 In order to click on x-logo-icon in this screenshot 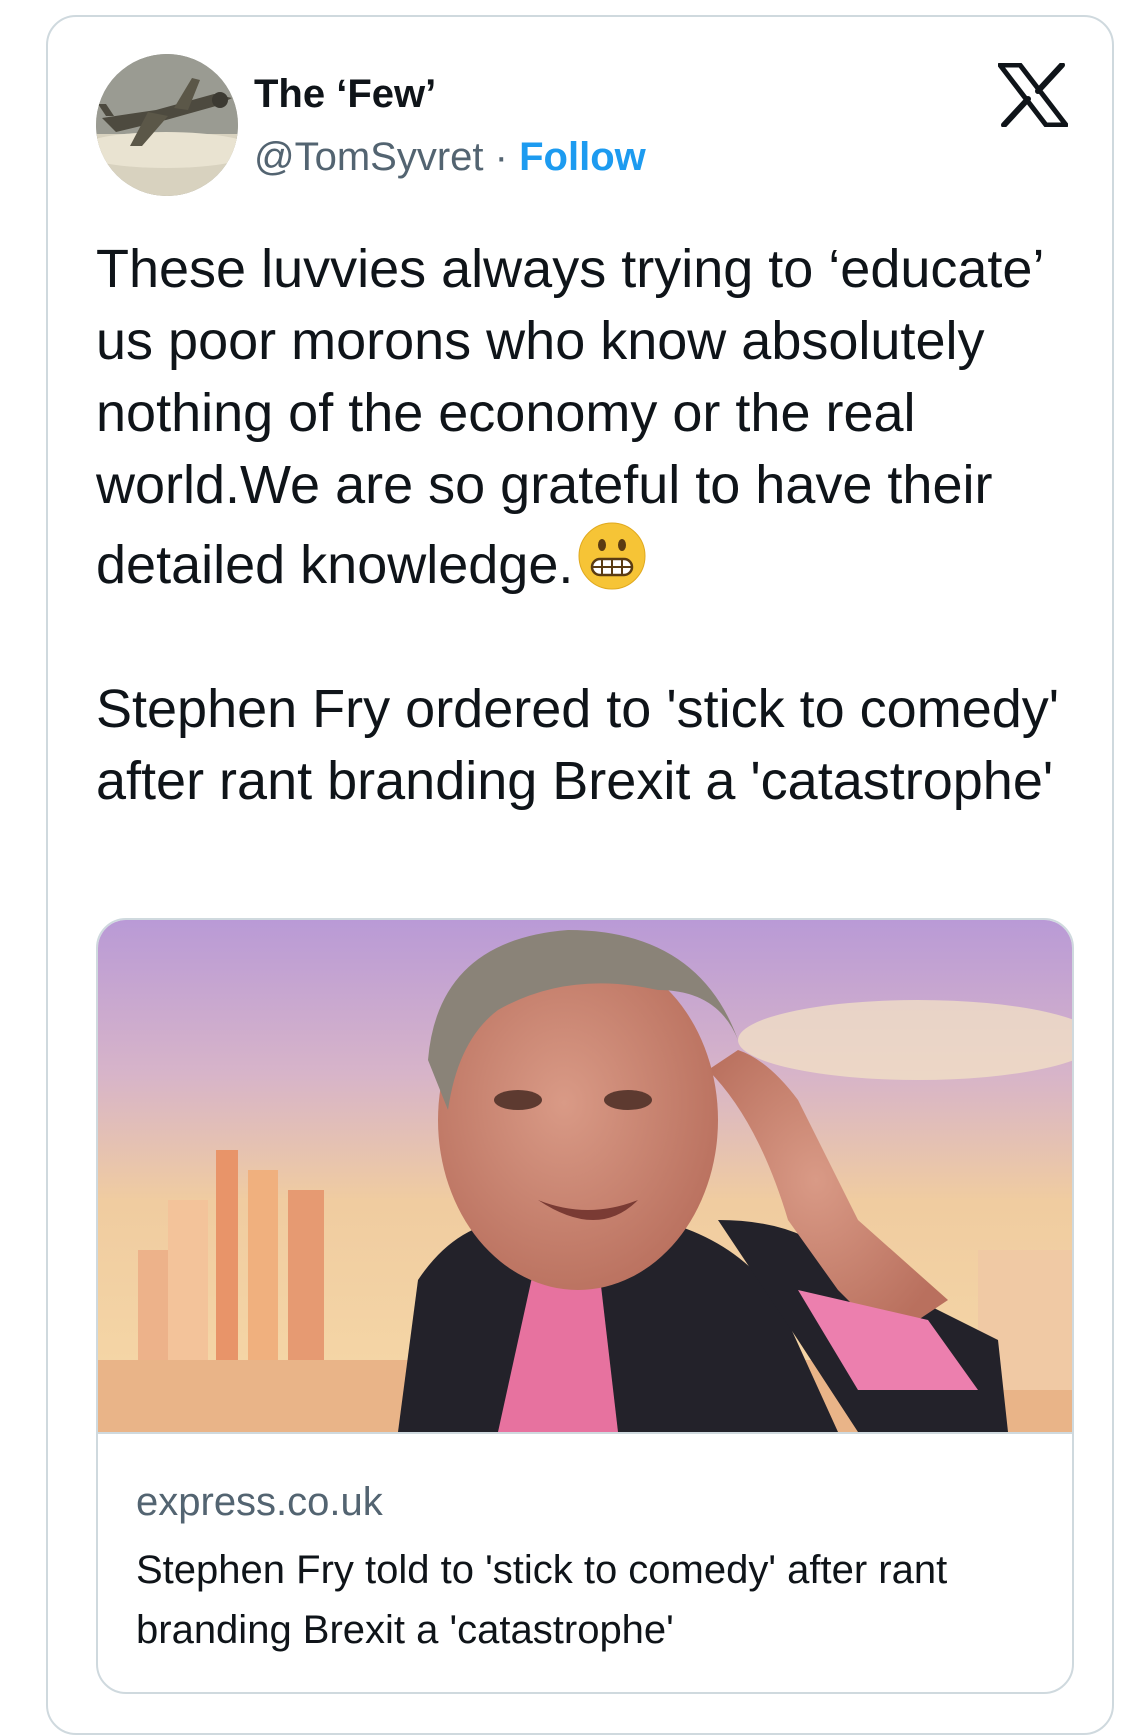, I will do `click(1033, 95)`.